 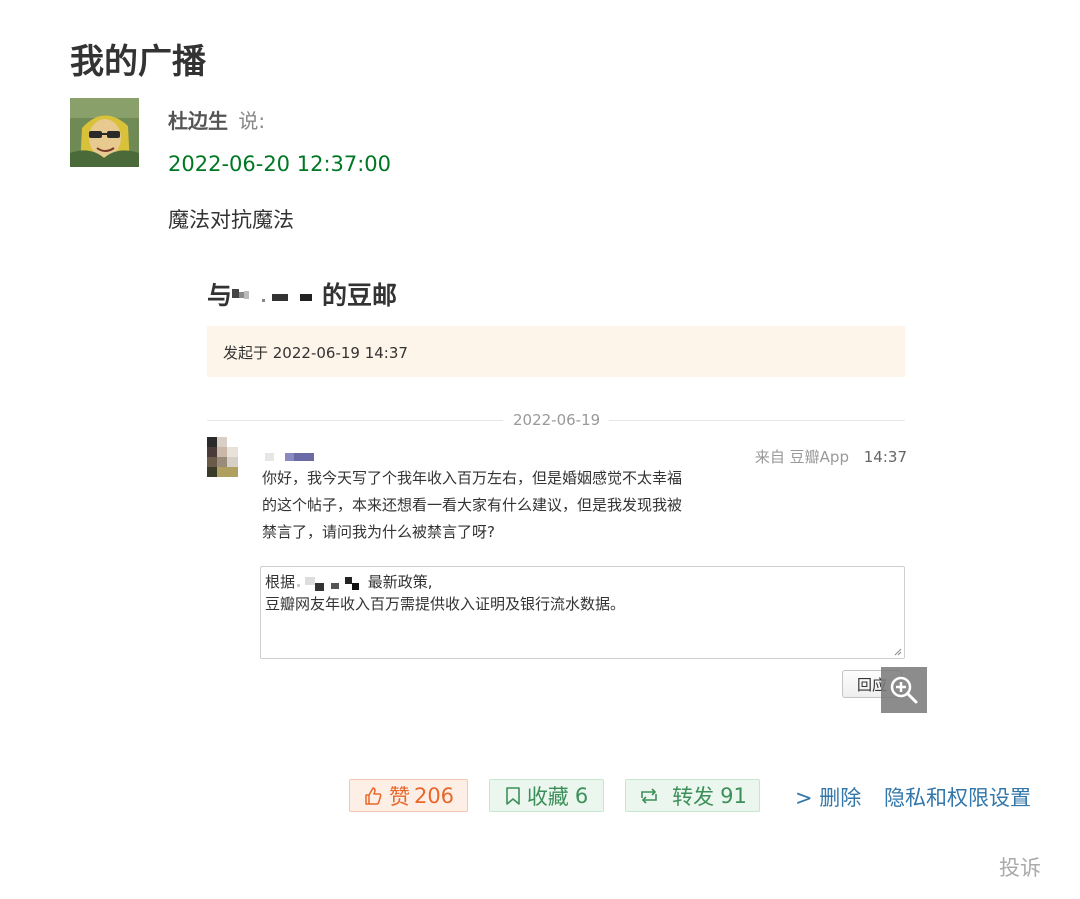 I want to click on message-meta: 来自 豆瓣App 14:37, so click(x=831, y=456).